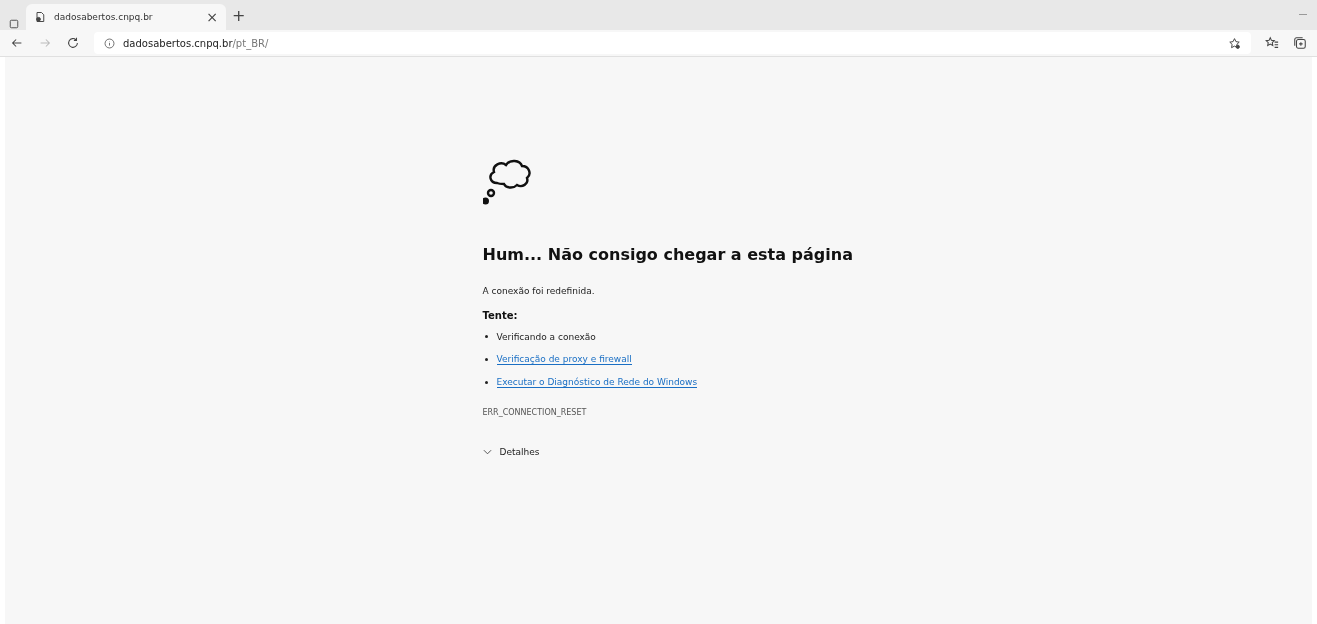 This screenshot has height=624, width=1317. I want to click on add-favorite-icon, so click(1234, 43).